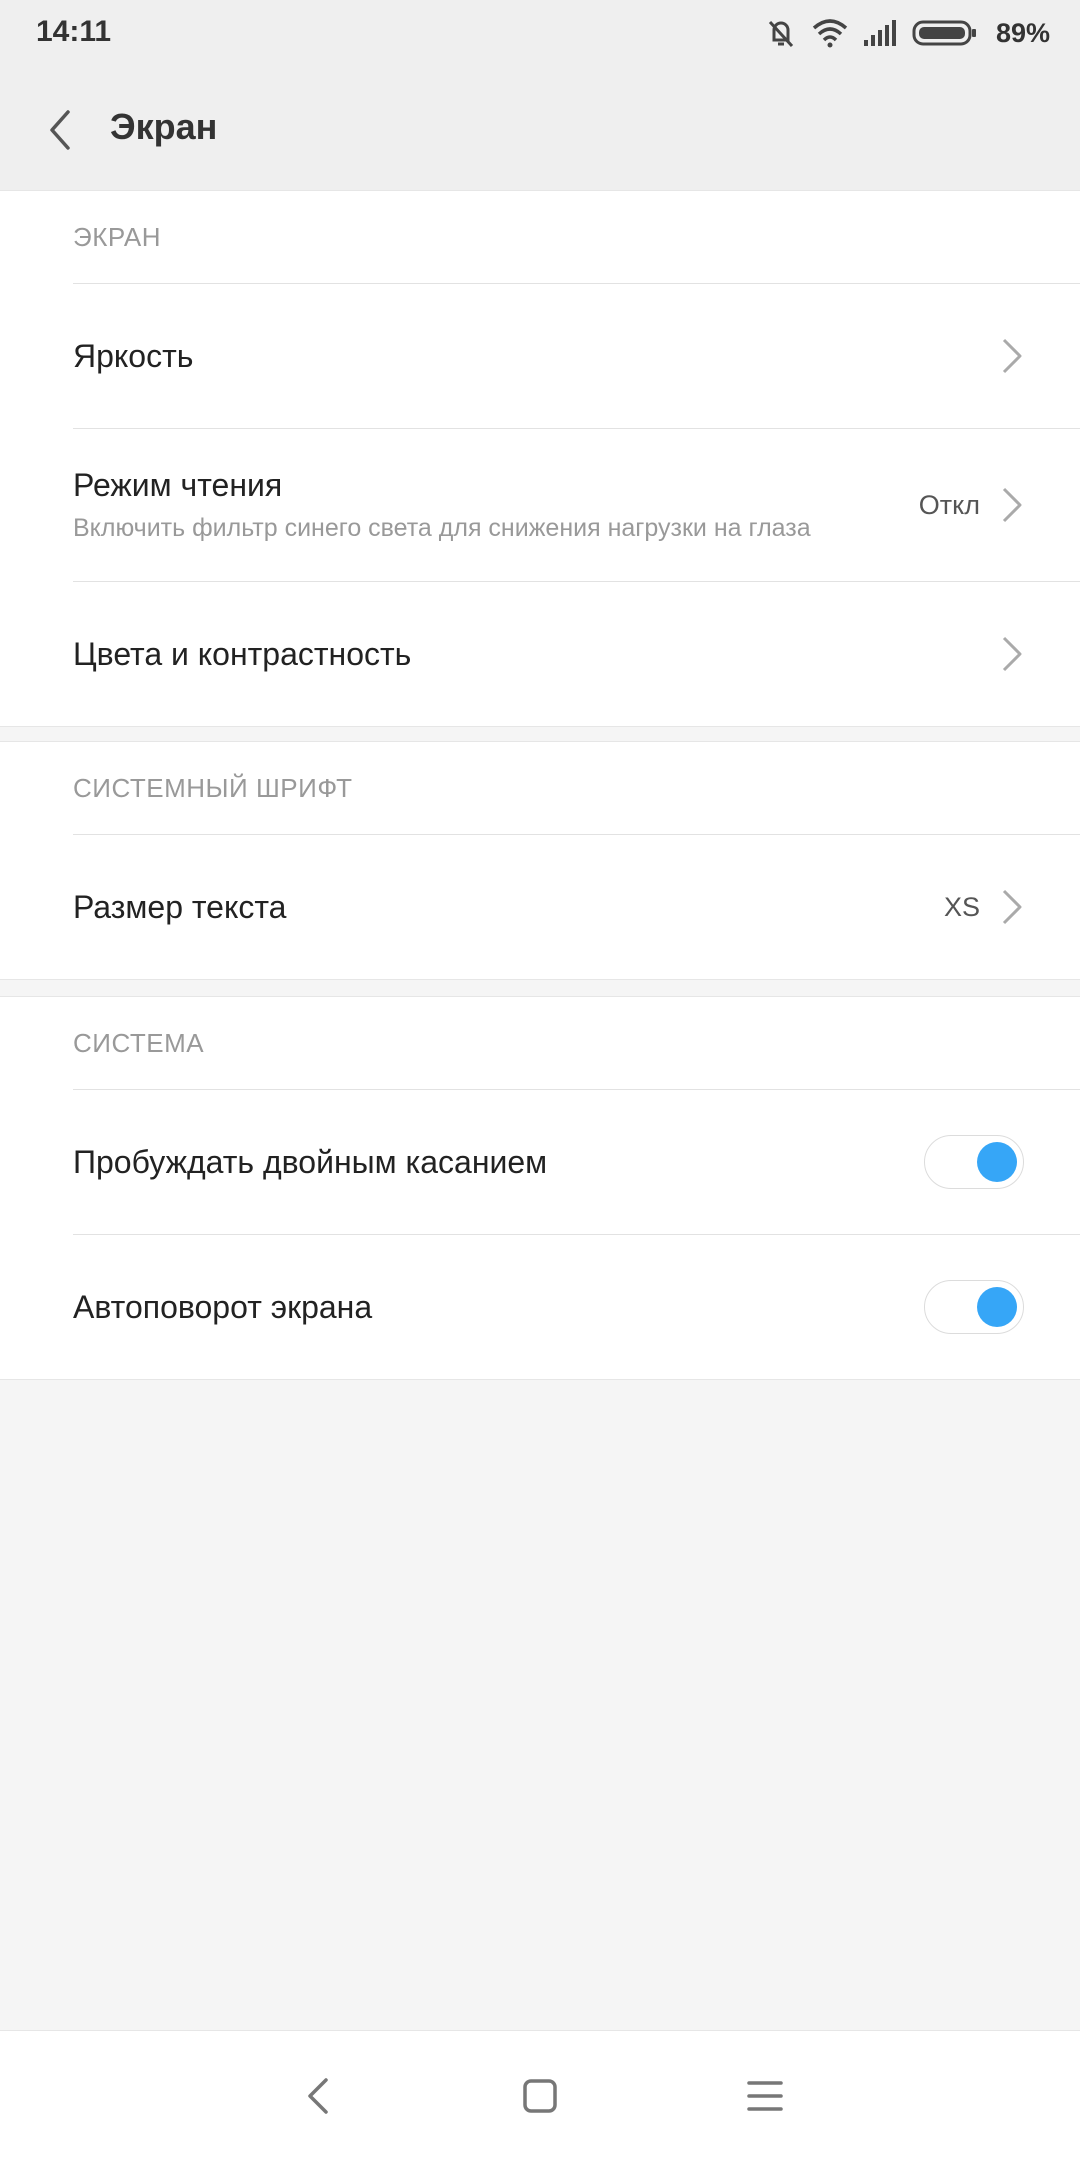  I want to click on row-value: XS, so click(961, 906).